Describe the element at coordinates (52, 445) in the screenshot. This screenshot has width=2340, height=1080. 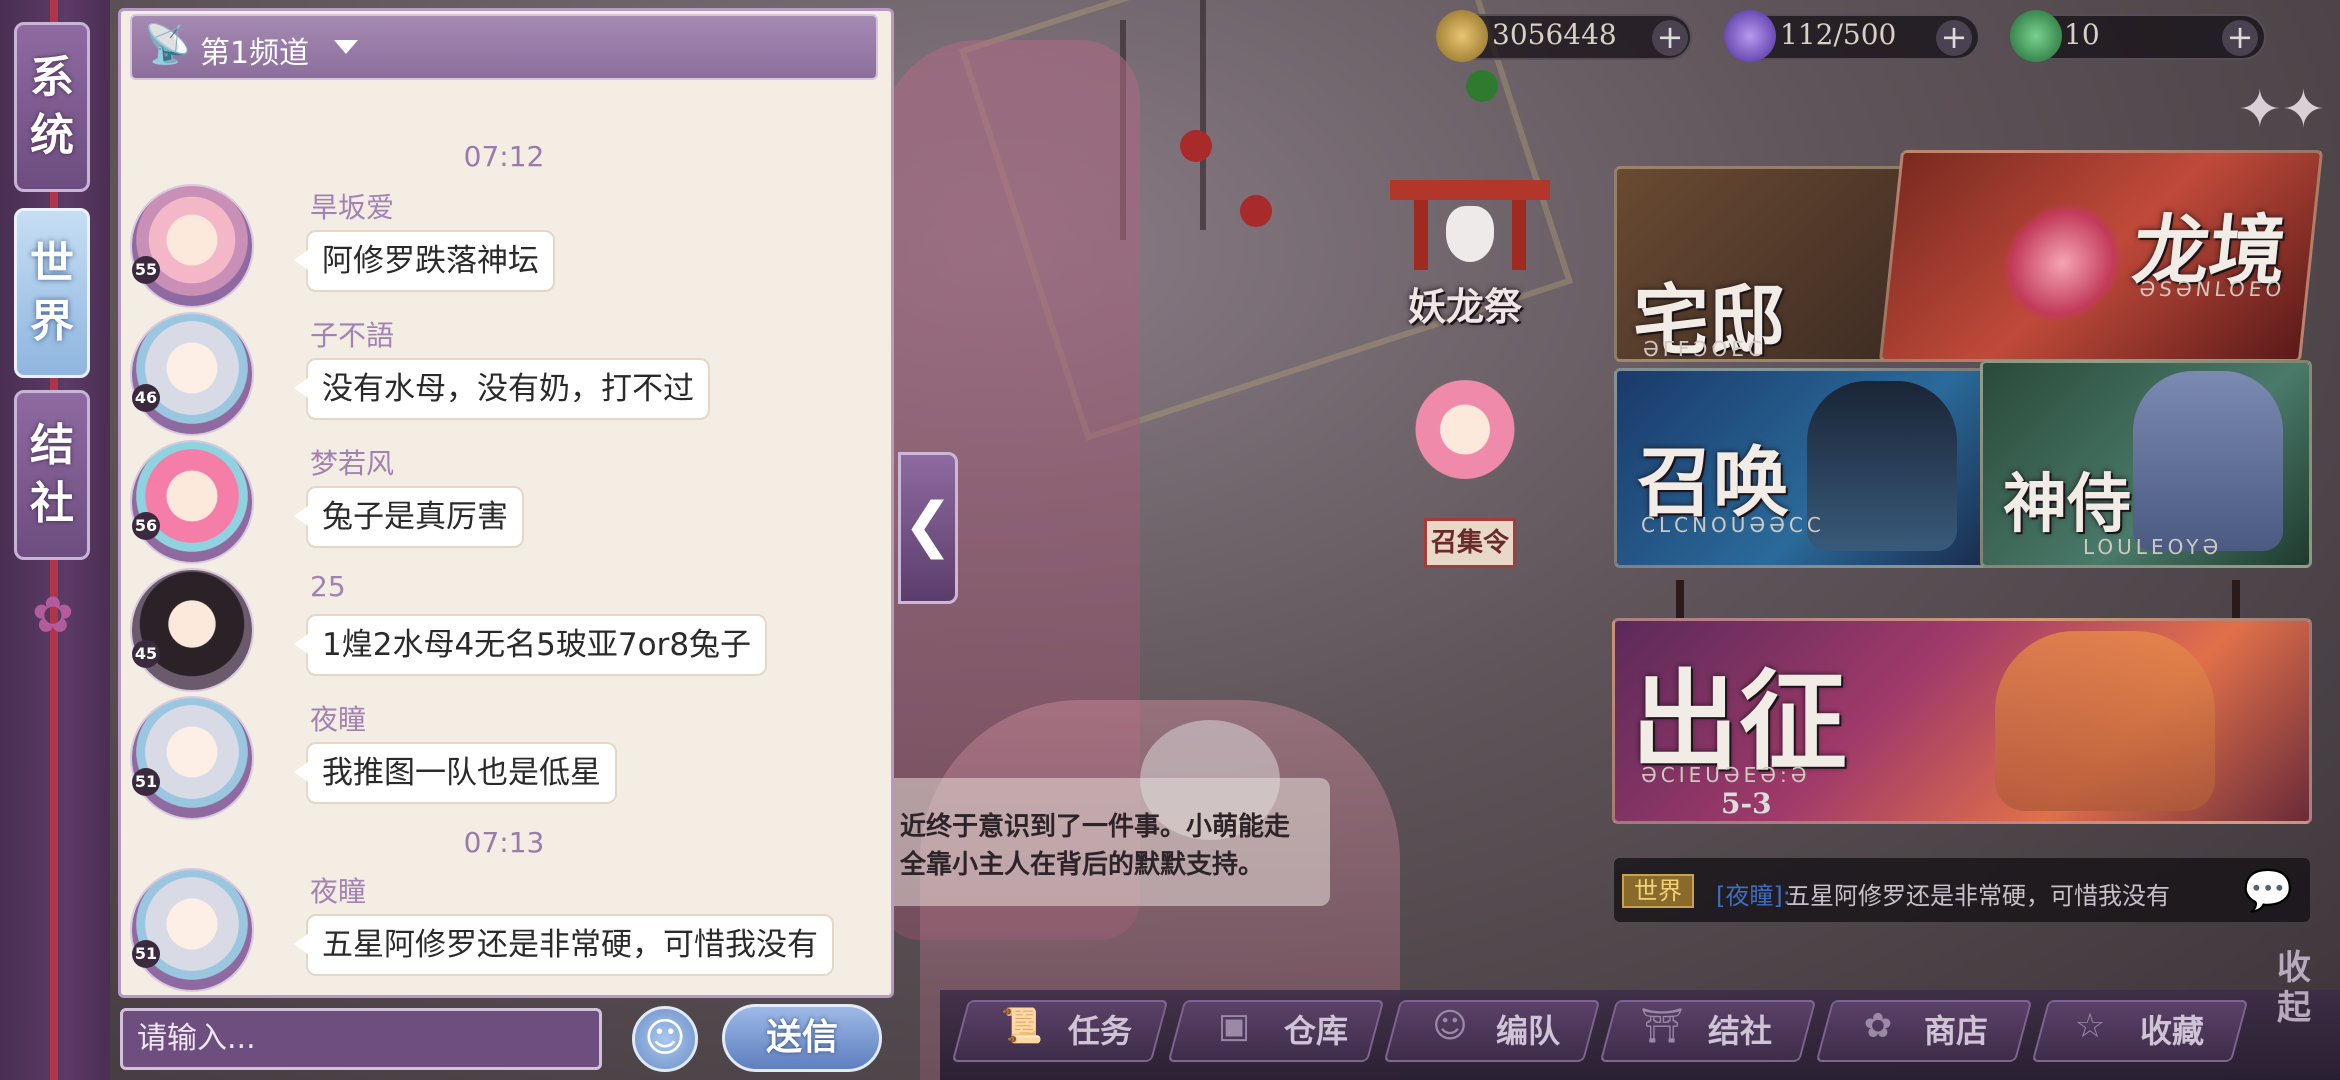
I see `tab-label: 结` at that location.